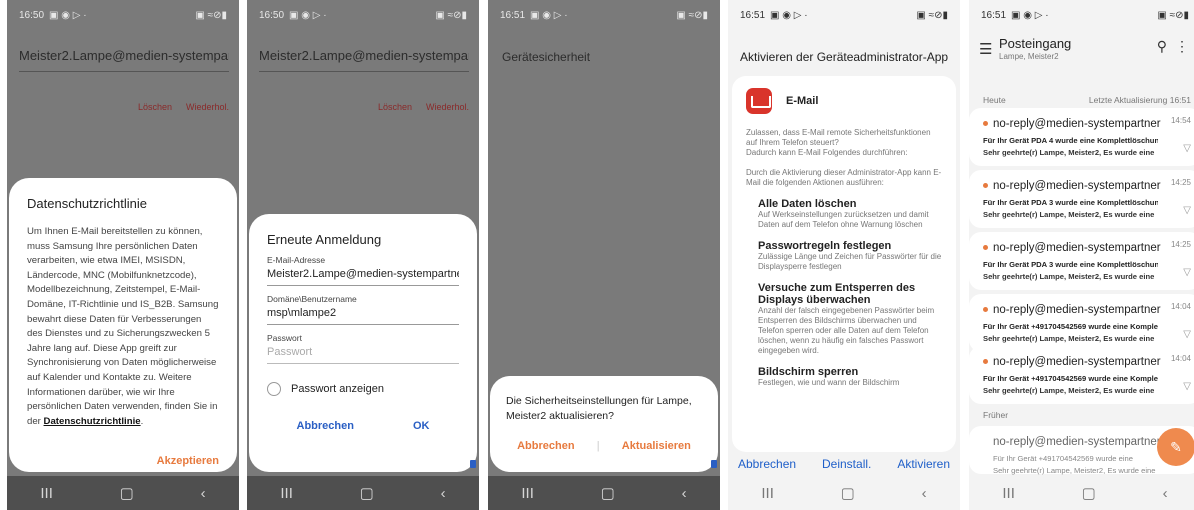  I want to click on update-button: Aktualisieren, so click(656, 446).